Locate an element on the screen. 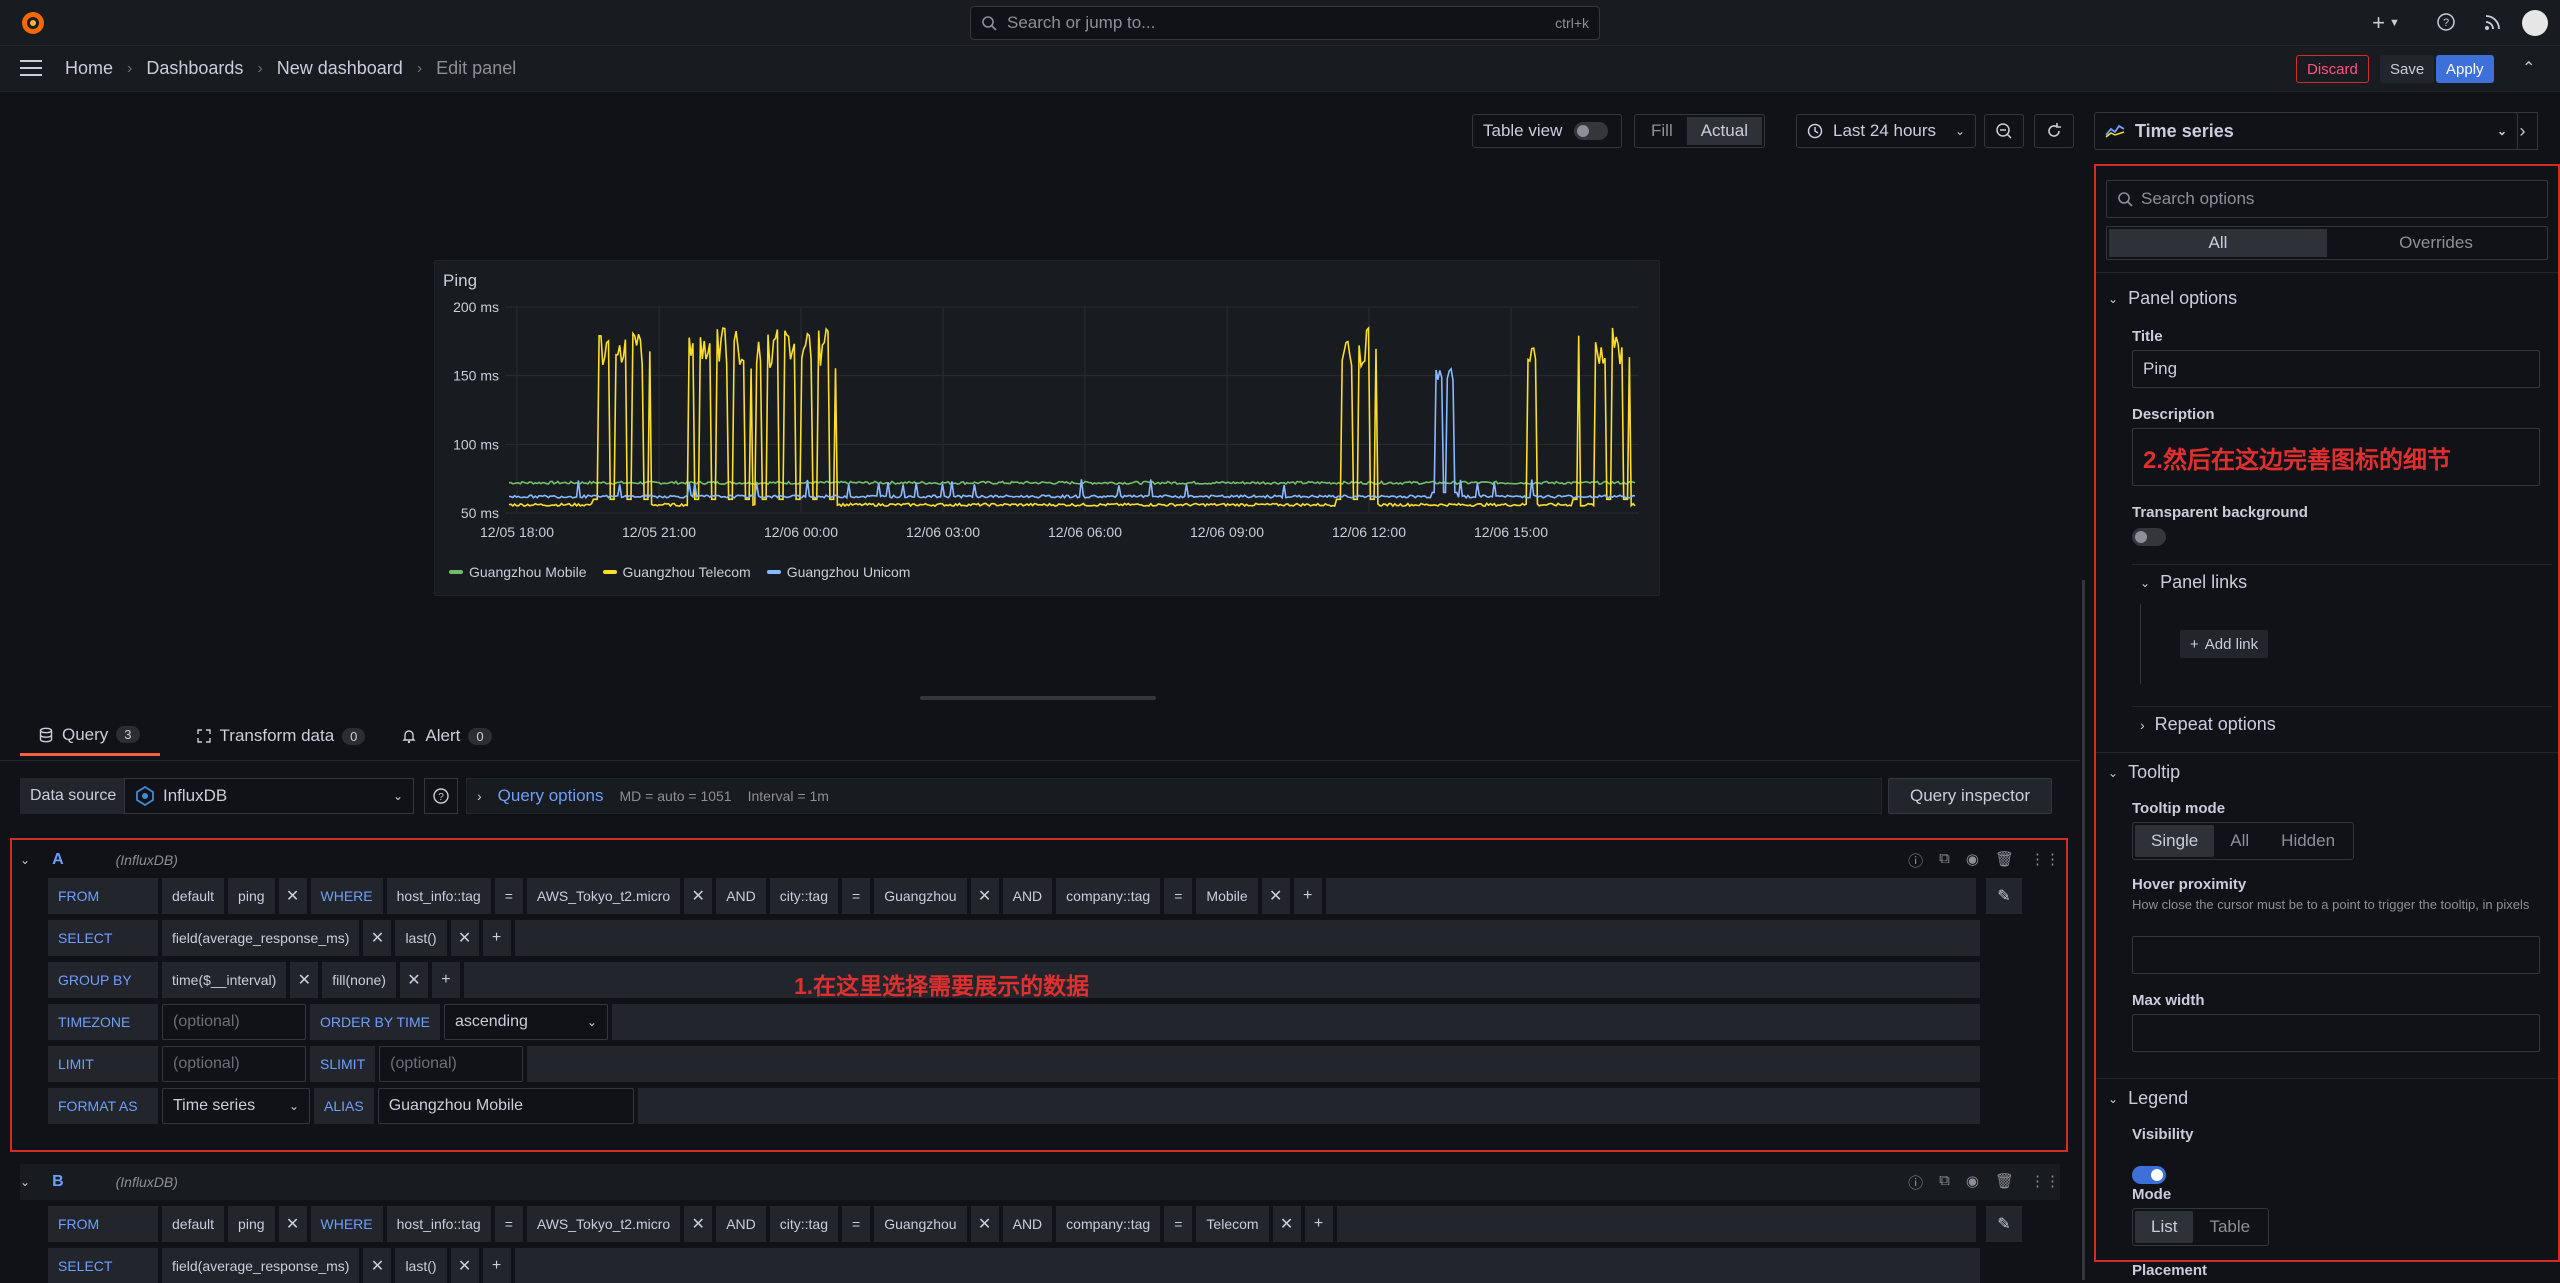  query-options-link: Query options is located at coordinates (551, 796).